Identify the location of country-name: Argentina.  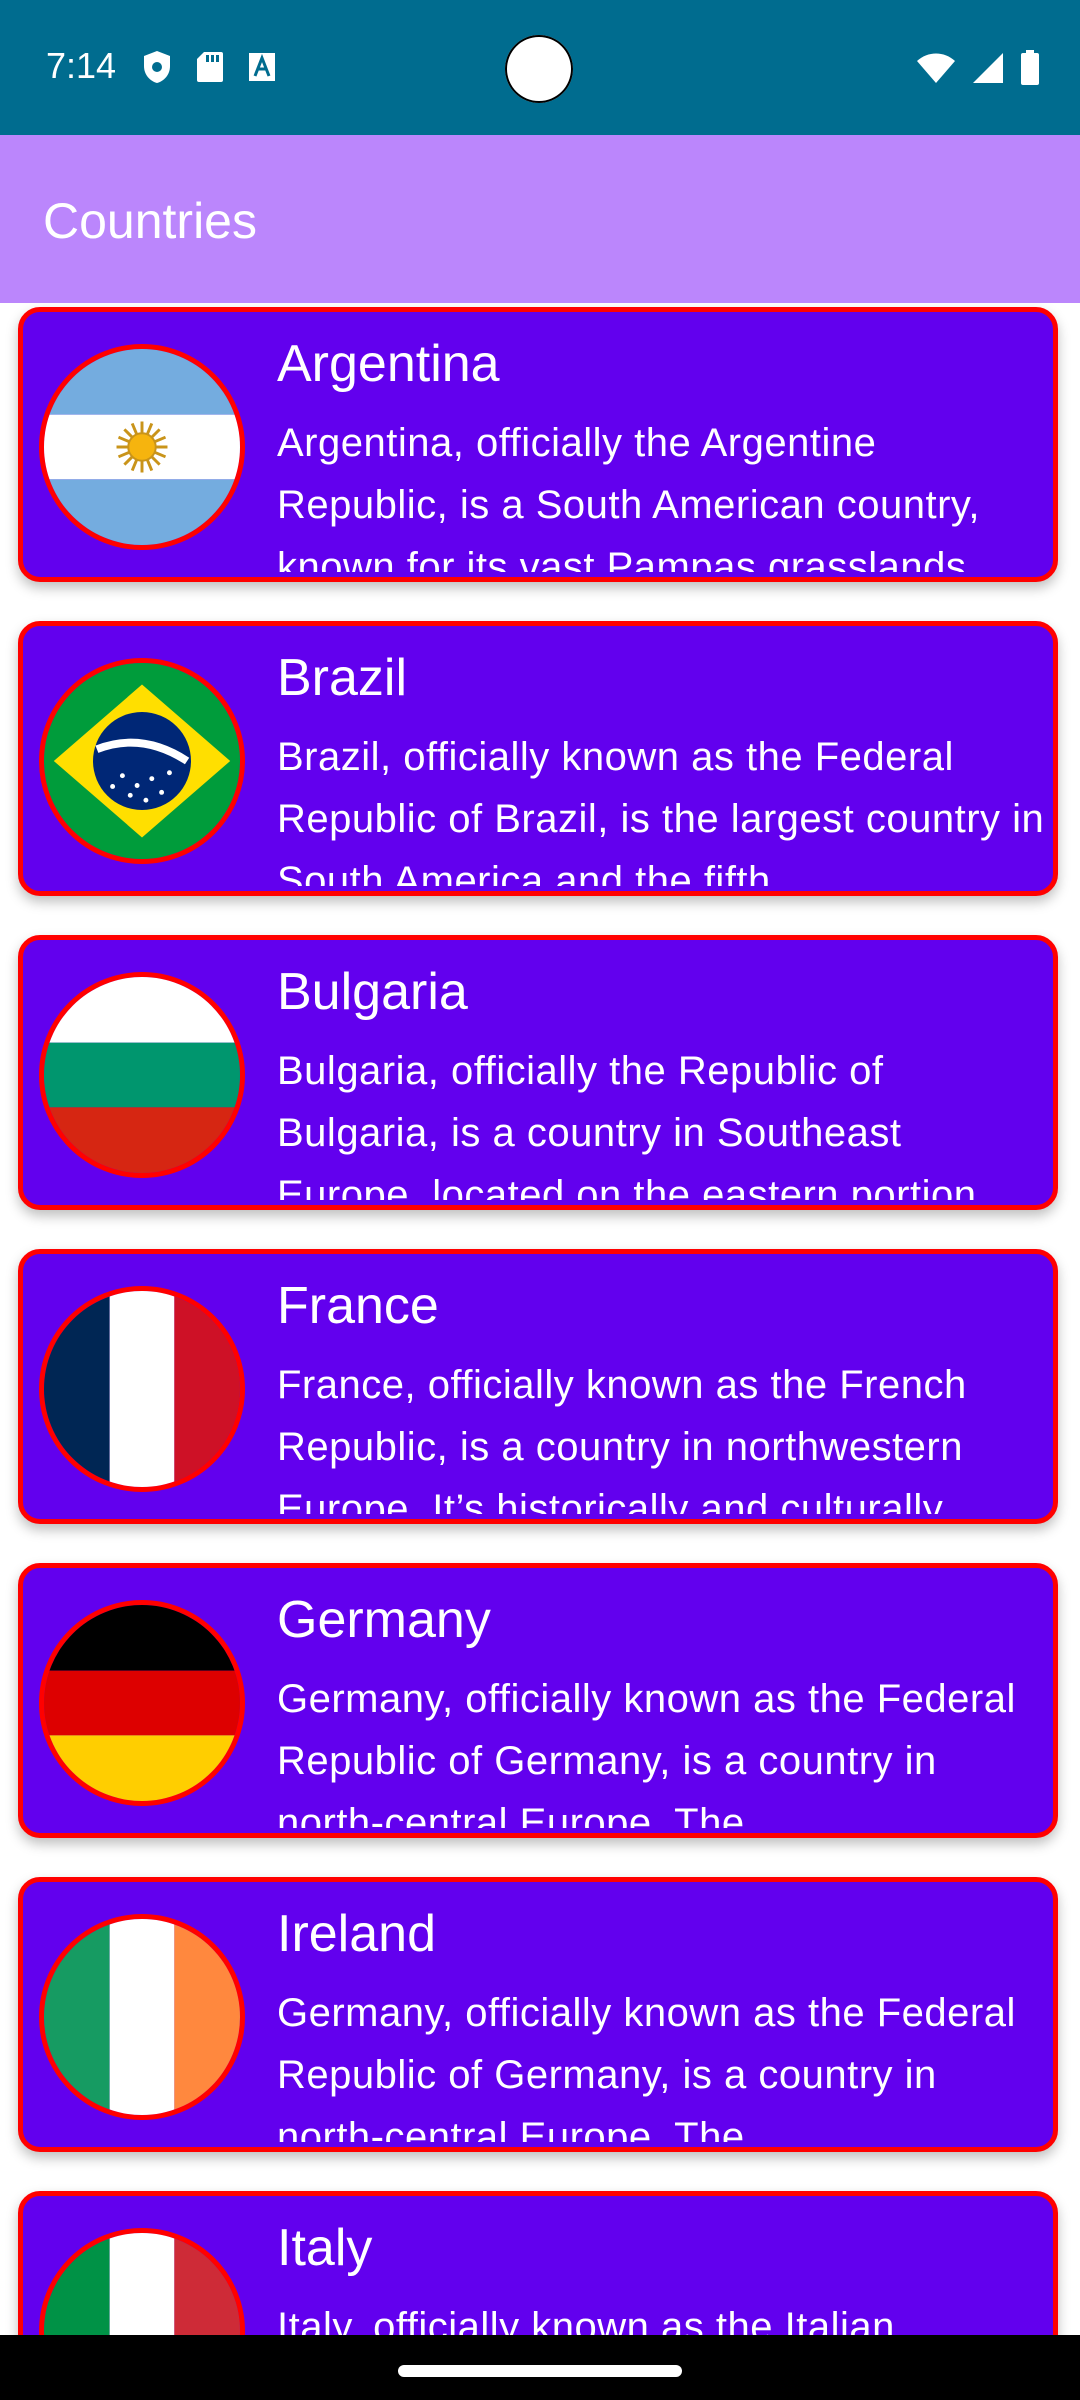
(388, 364).